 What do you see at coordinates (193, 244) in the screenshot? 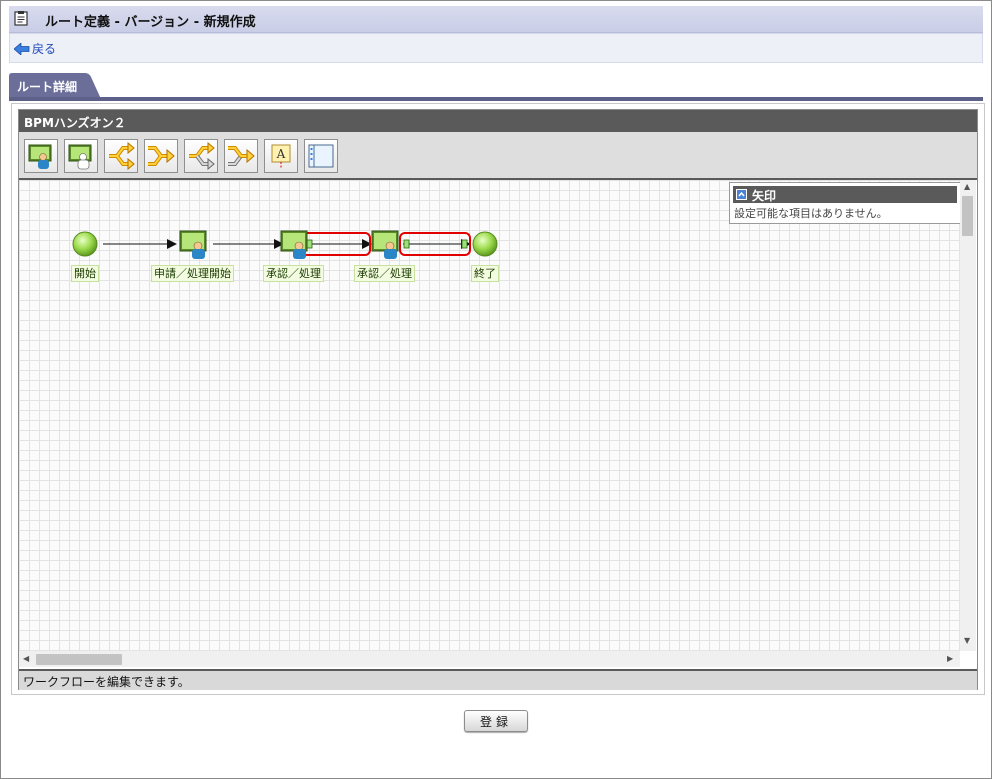
I see `apply-node-icon` at bounding box center [193, 244].